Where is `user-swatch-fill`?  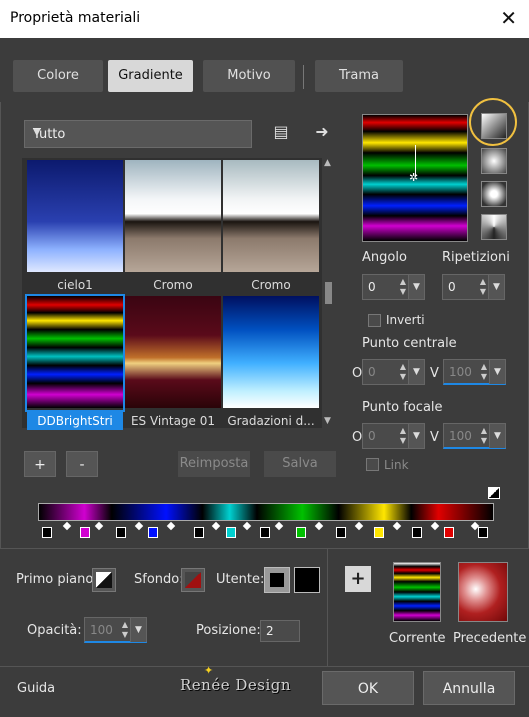 user-swatch-fill is located at coordinates (307, 580).